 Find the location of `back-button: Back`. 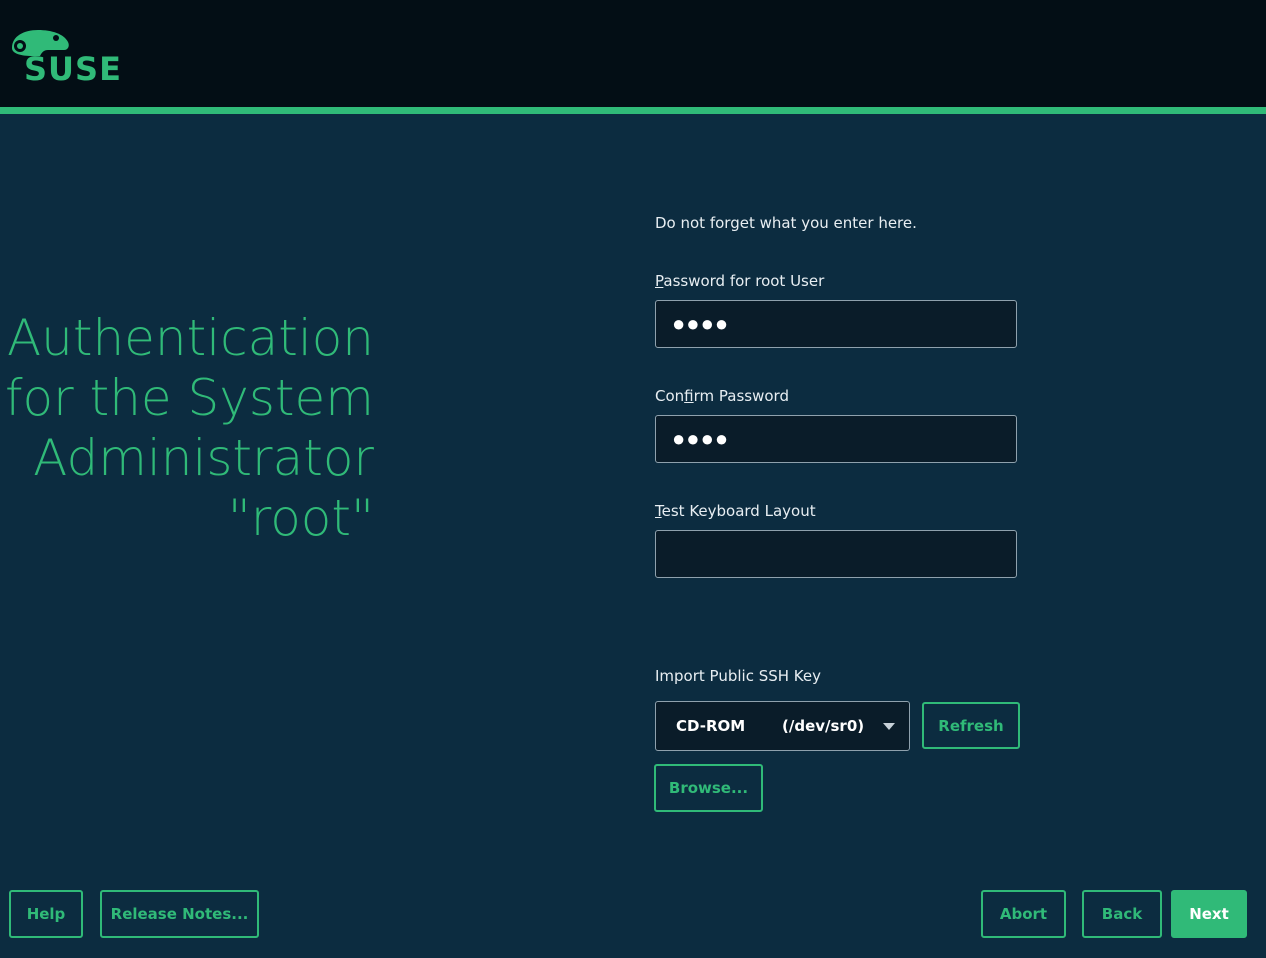

back-button: Back is located at coordinates (1122, 914).